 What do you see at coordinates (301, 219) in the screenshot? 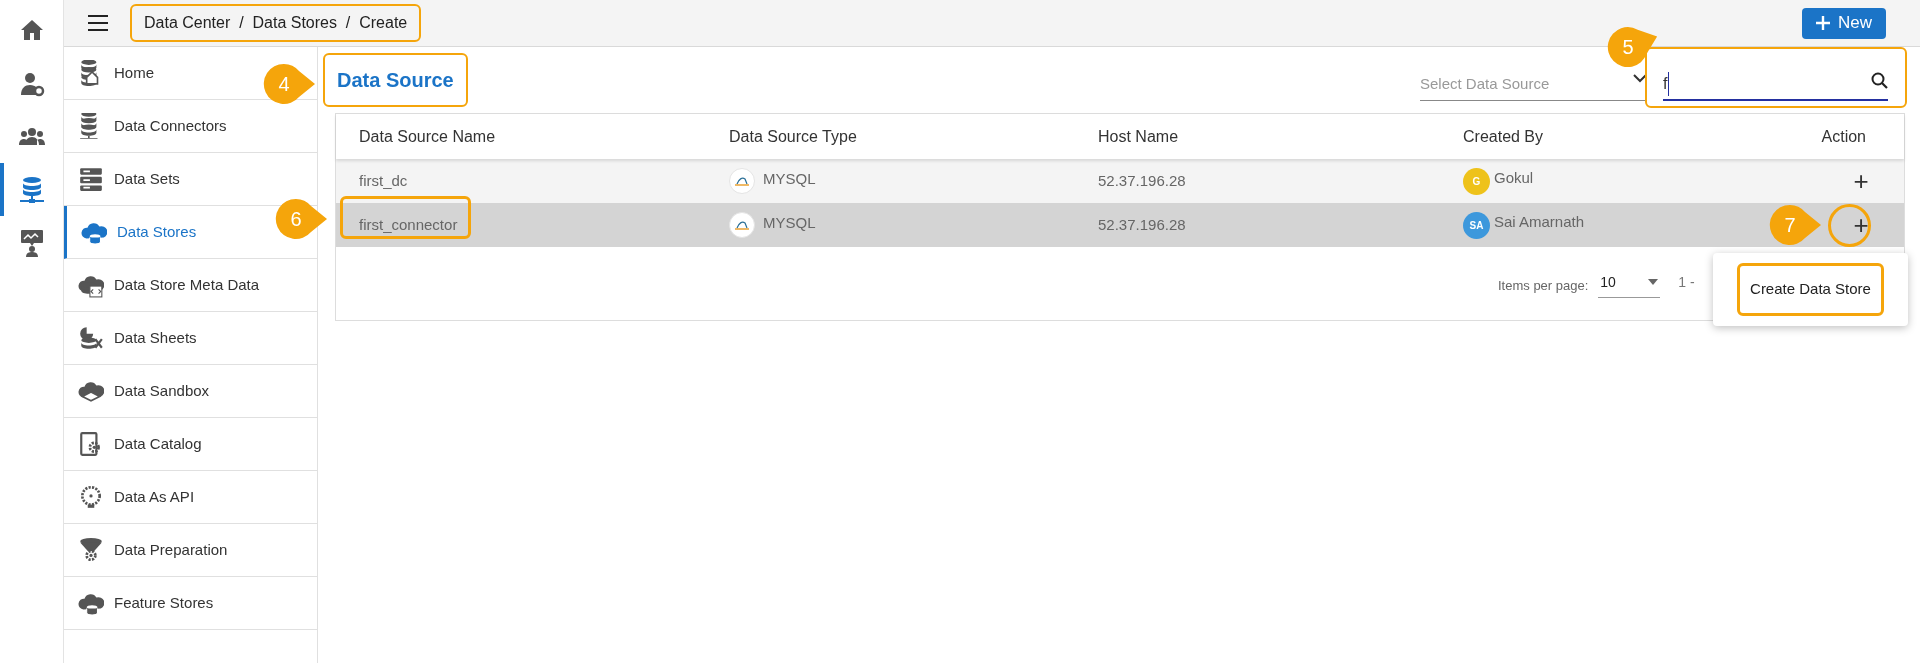
I see `callout-badge: 6` at bounding box center [301, 219].